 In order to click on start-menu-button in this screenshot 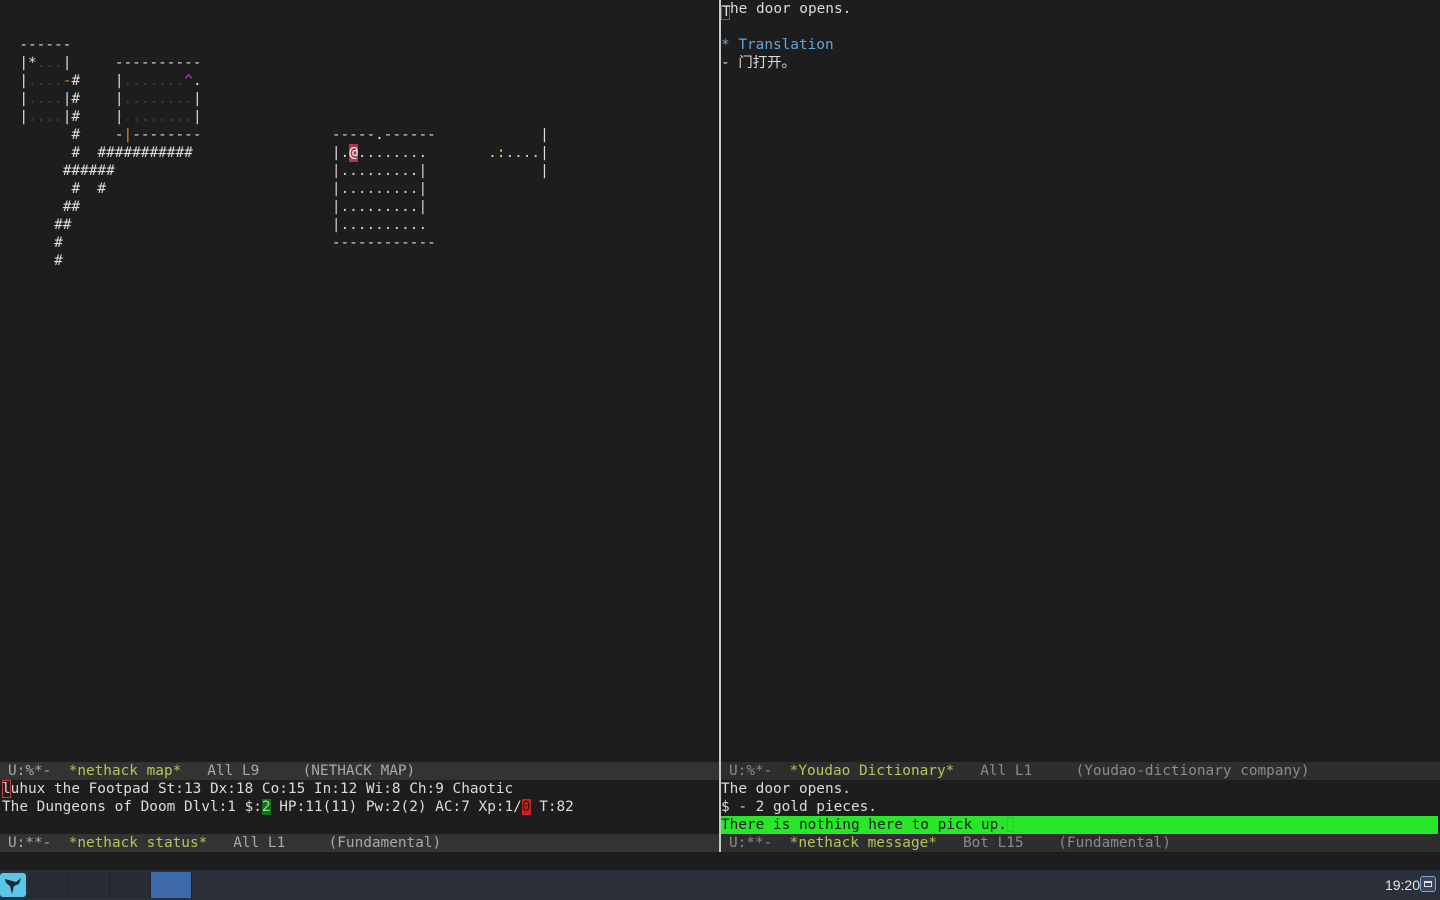, I will do `click(13, 885)`.